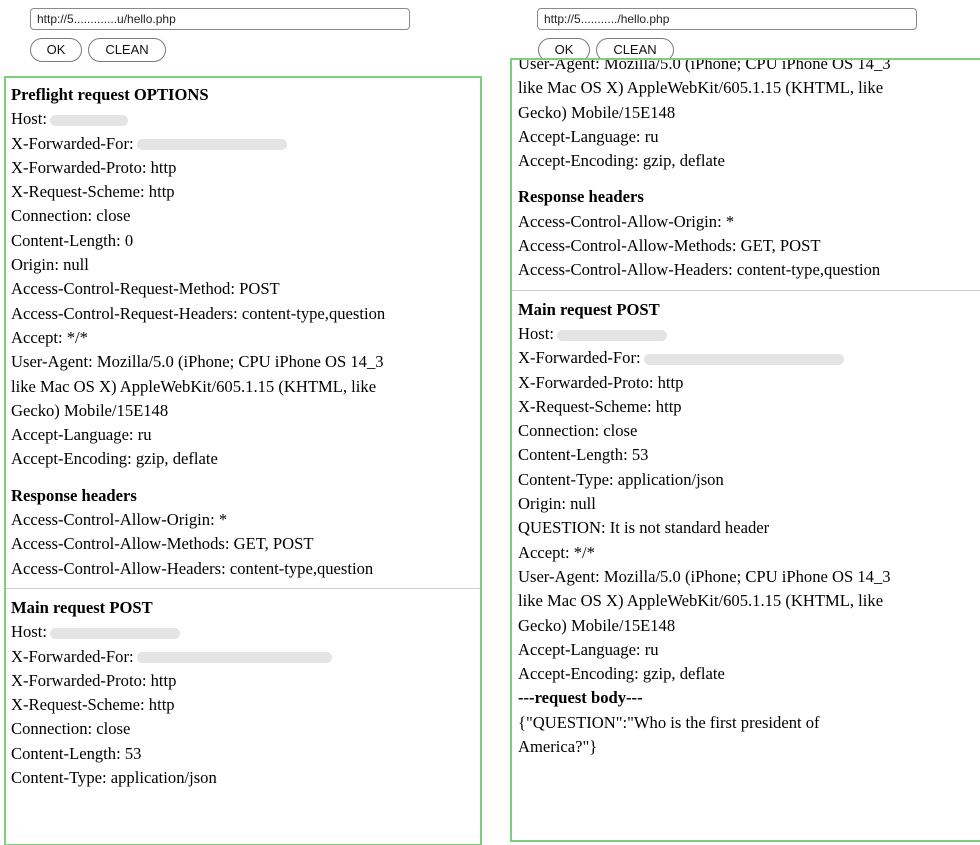 The width and height of the screenshot is (980, 845). Describe the element at coordinates (580, 698) in the screenshot. I see `request-body-heading: ---request body---` at that location.